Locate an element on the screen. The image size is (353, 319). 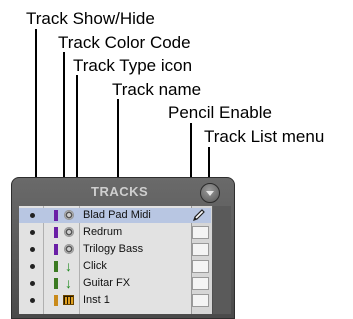
callout-track-show-hide: Track Show/Hide is located at coordinates (90, 18).